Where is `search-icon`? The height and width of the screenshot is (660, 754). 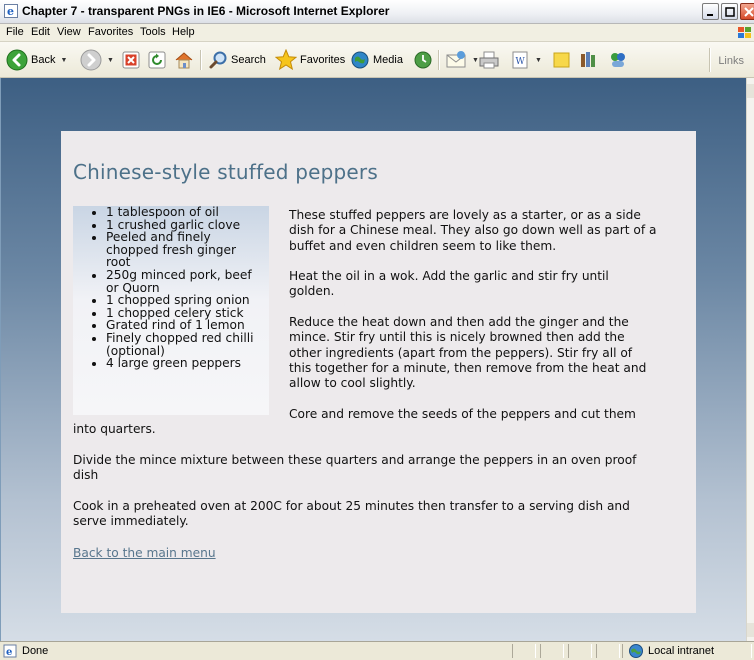
search-icon is located at coordinates (218, 60).